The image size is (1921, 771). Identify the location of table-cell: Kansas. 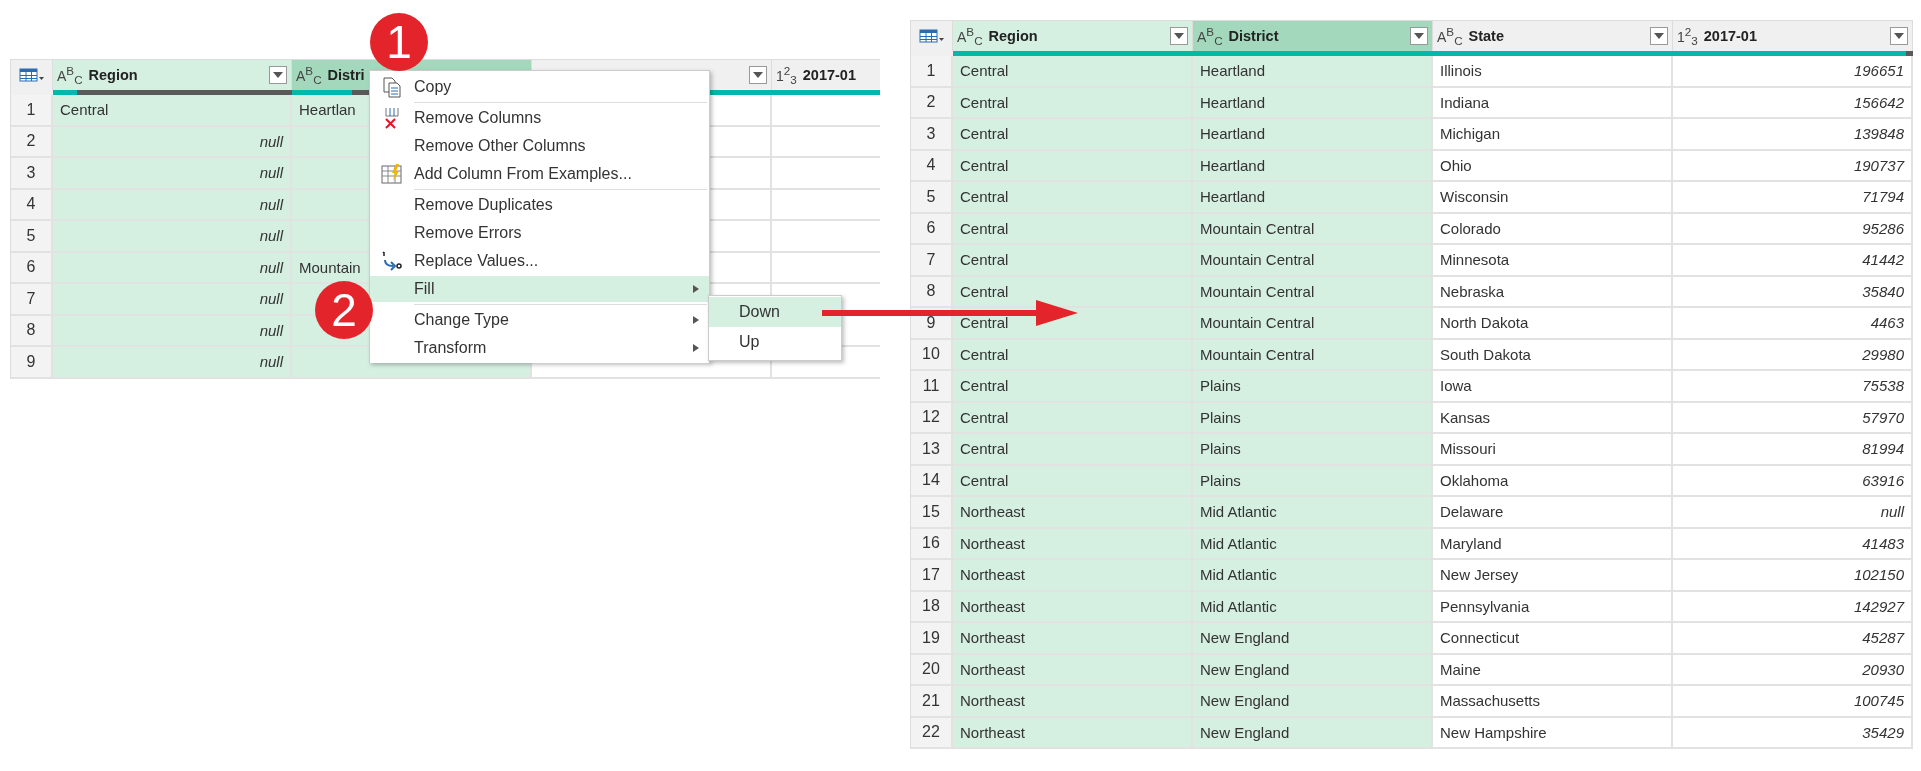
(1553, 418).